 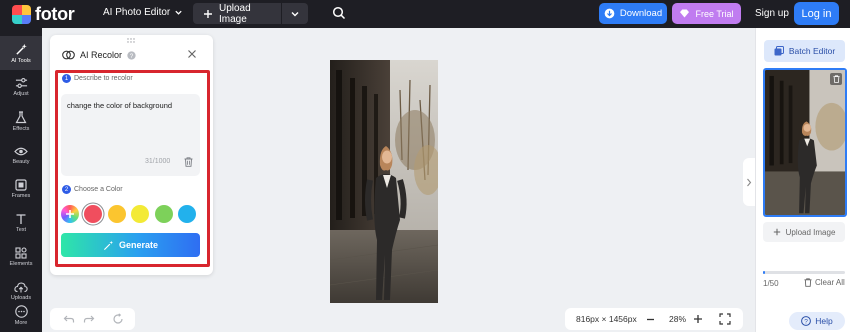 What do you see at coordinates (192, 54) in the screenshot?
I see `close-icon` at bounding box center [192, 54].